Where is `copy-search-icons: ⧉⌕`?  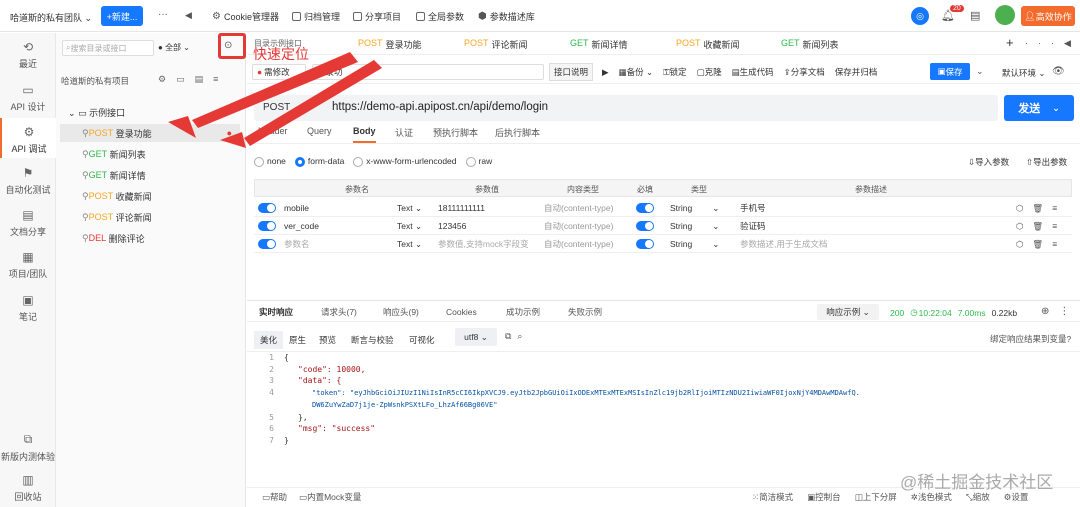
copy-search-icons: ⧉⌕ is located at coordinates (516, 336).